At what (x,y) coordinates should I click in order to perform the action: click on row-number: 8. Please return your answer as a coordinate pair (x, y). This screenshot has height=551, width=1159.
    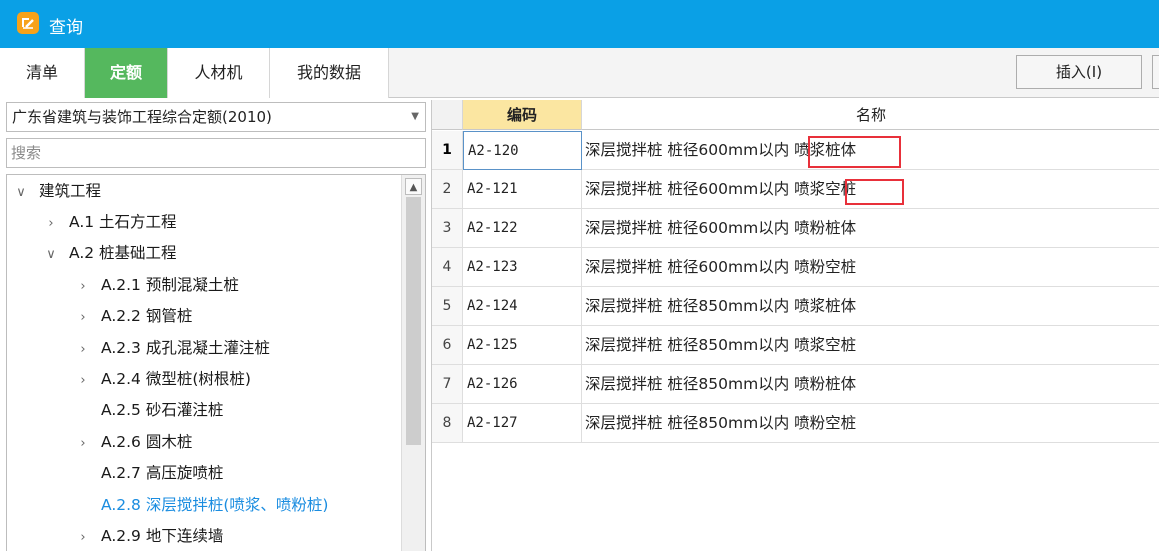
    Looking at the image, I should click on (447, 423).